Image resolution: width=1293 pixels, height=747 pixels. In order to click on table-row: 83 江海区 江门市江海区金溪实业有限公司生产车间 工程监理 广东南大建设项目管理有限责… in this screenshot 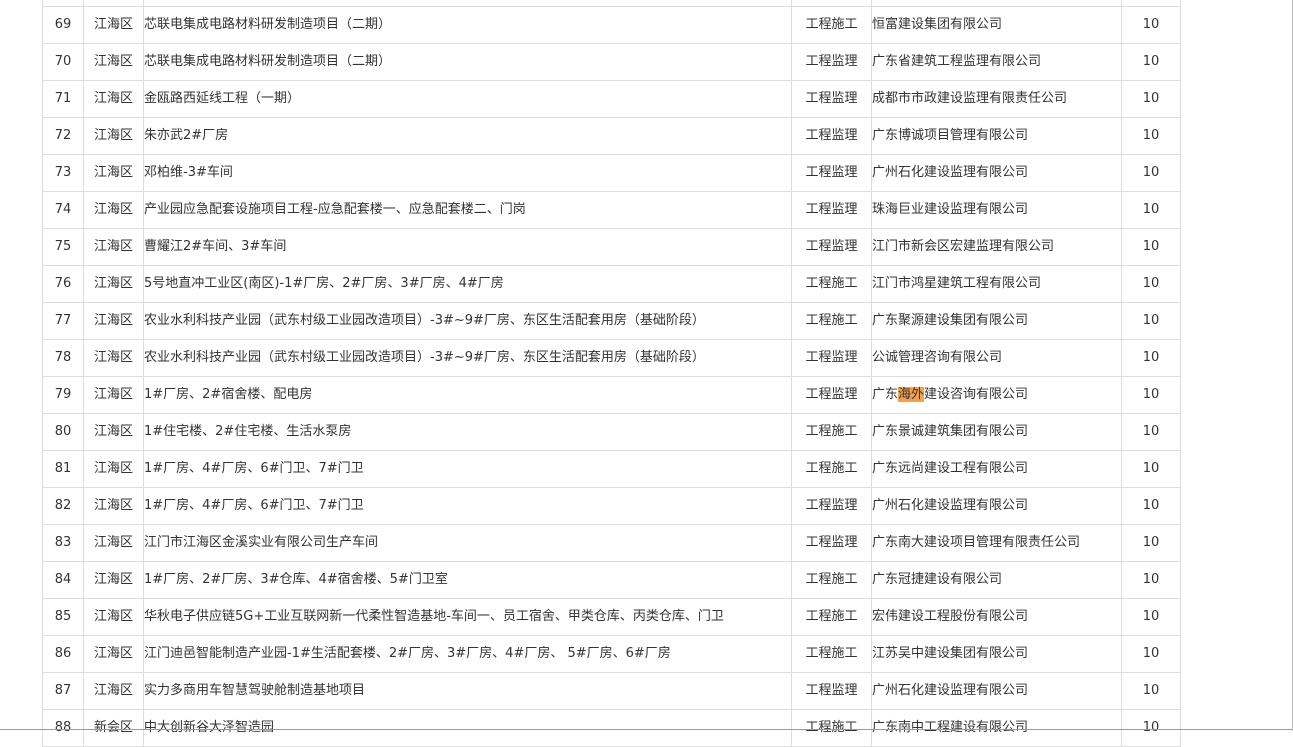, I will do `click(611, 543)`.